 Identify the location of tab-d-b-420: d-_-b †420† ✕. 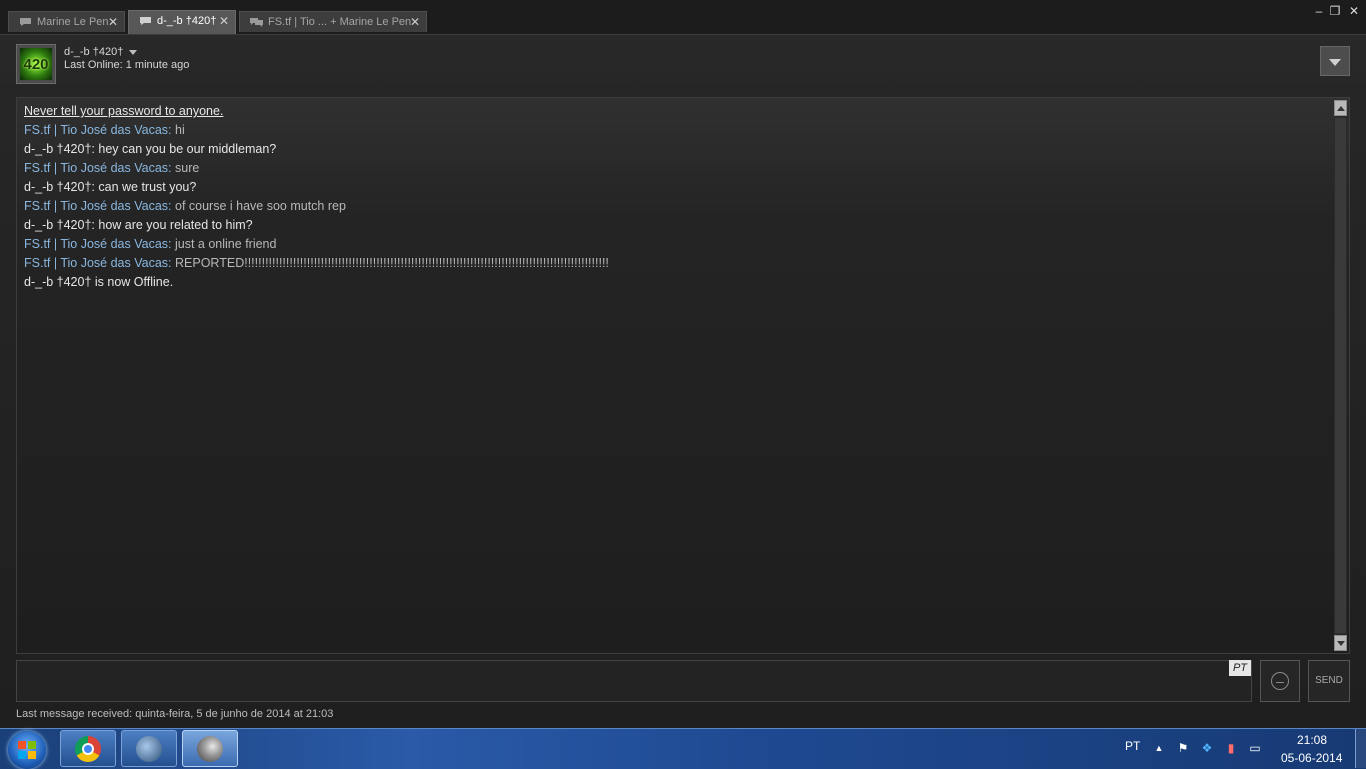
(182, 22).